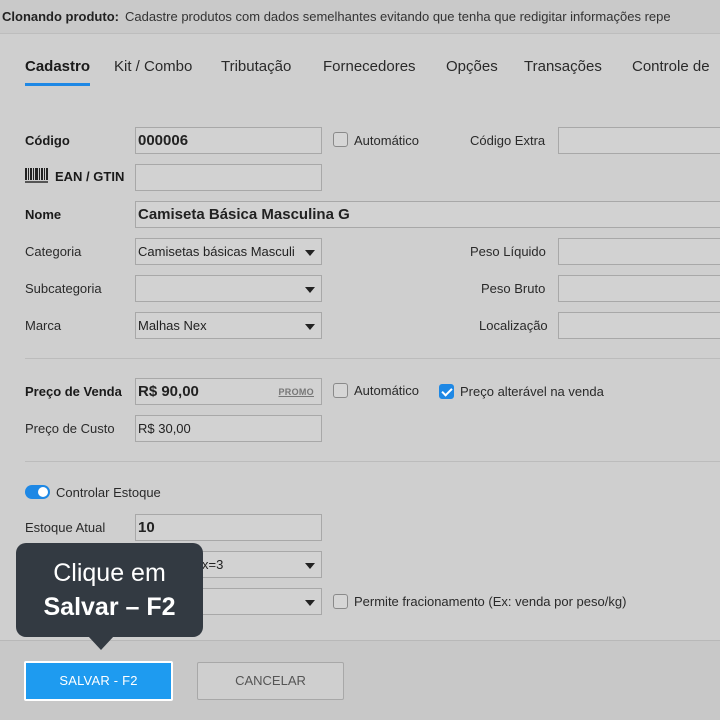 This screenshot has width=720, height=720. I want to click on codigo-extra-label: Código Extra, so click(508, 140).